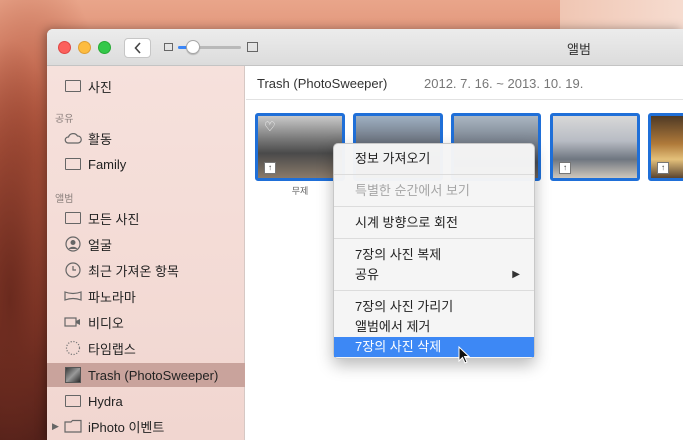  I want to click on sidebar-item-all-photos: 모든 사진, so click(146, 218).